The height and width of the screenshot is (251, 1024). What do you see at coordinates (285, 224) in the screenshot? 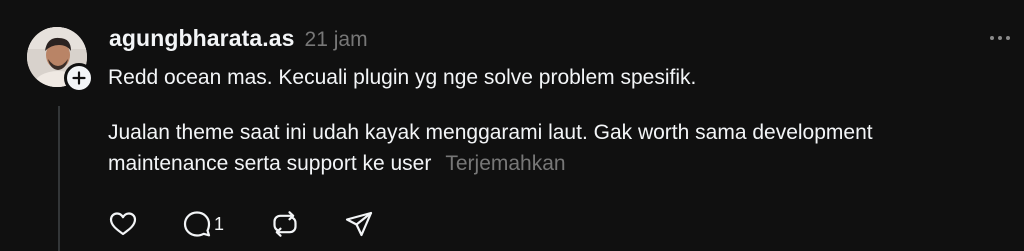
I see `repost-icon` at bounding box center [285, 224].